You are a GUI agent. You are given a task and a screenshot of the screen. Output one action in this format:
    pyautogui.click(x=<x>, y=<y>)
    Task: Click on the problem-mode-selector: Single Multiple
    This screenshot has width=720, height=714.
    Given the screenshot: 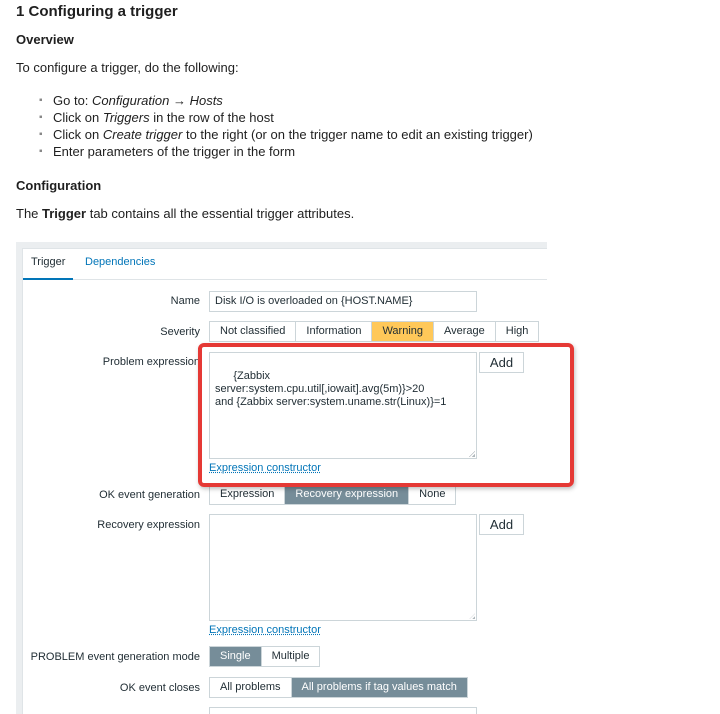 What is the action you would take?
    pyautogui.click(x=265, y=656)
    